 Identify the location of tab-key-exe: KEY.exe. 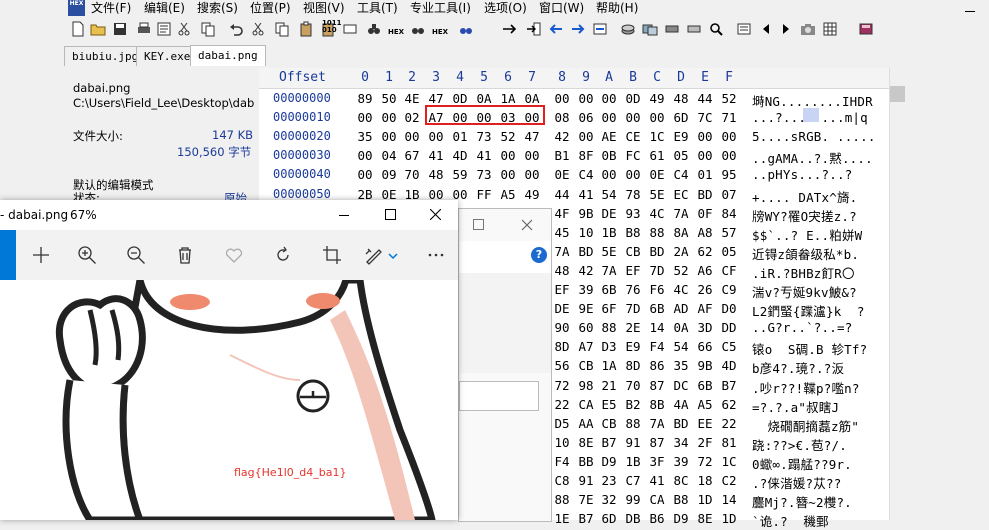
(167, 56).